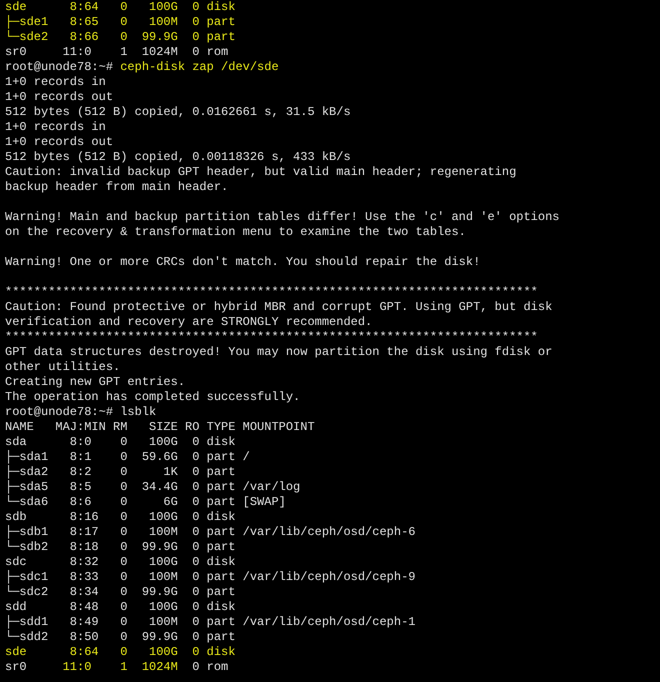 The image size is (660, 682). Describe the element at coordinates (160, 427) in the screenshot. I see `output-line: NAME MAJ:MIN RM SIZE RO TYPE MOUNTPOINT` at that location.